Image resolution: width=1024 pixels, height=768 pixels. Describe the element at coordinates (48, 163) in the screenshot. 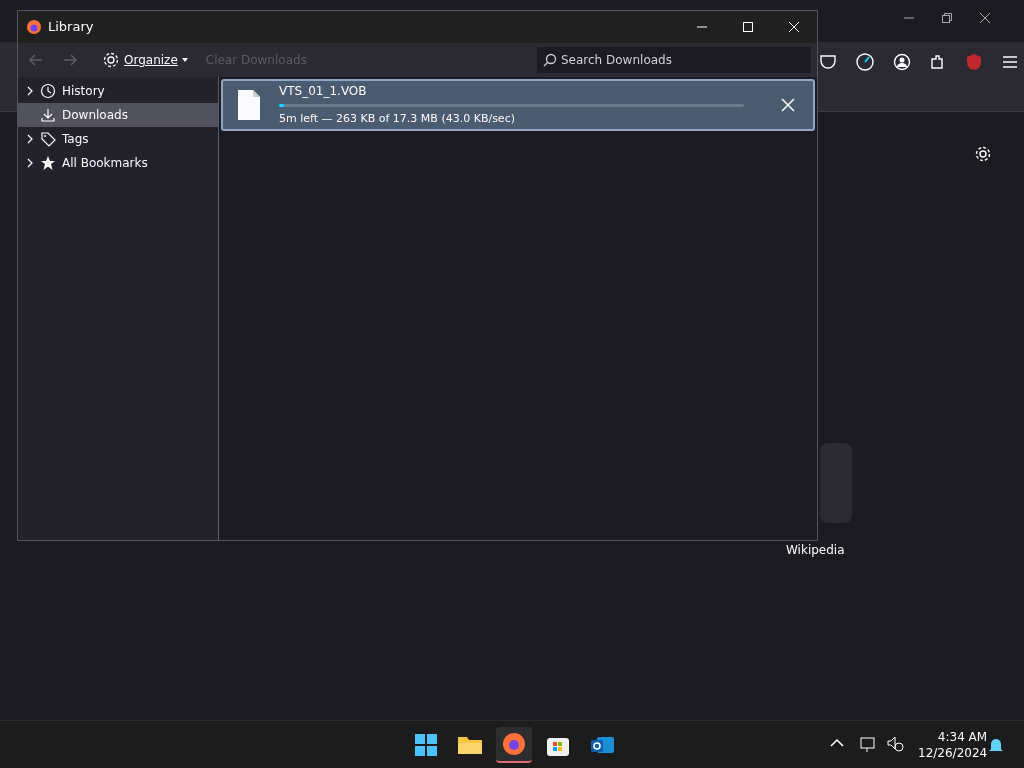

I see `star-icon` at that location.